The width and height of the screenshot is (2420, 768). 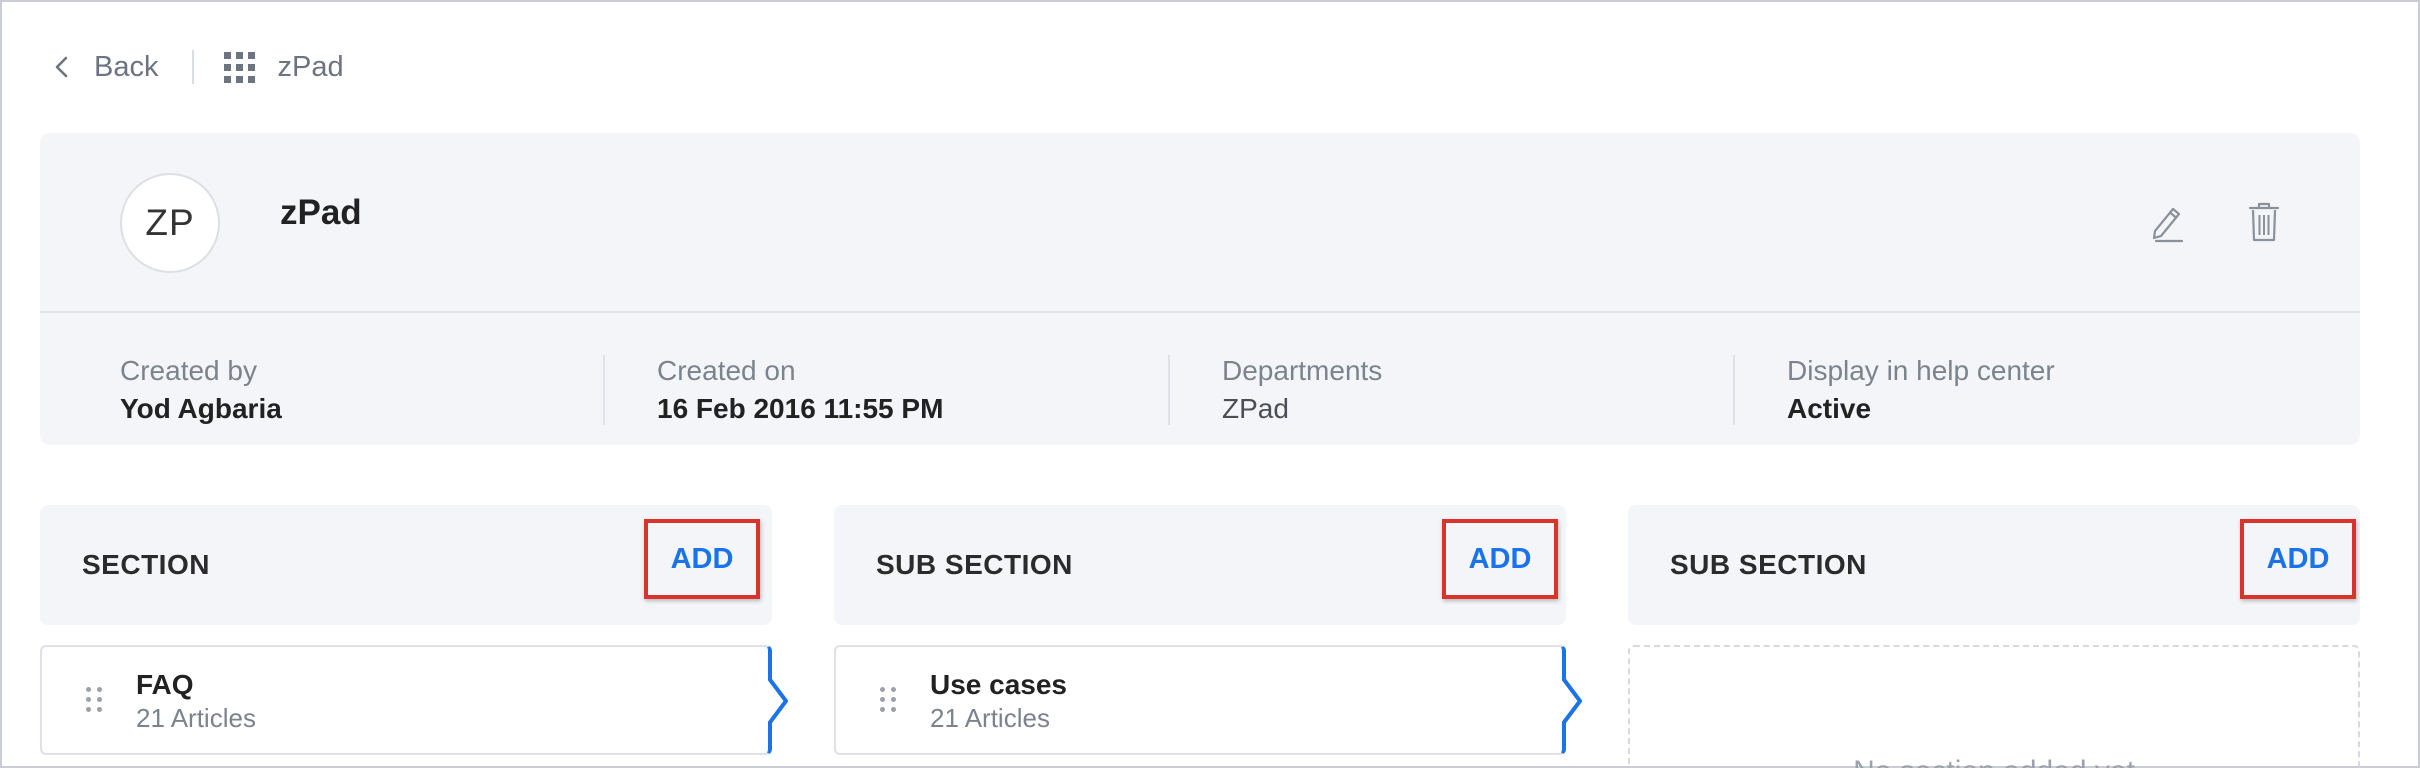 What do you see at coordinates (414, 630) in the screenshot?
I see `section-column: SECTION ADD FAQ 21 Articles` at bounding box center [414, 630].